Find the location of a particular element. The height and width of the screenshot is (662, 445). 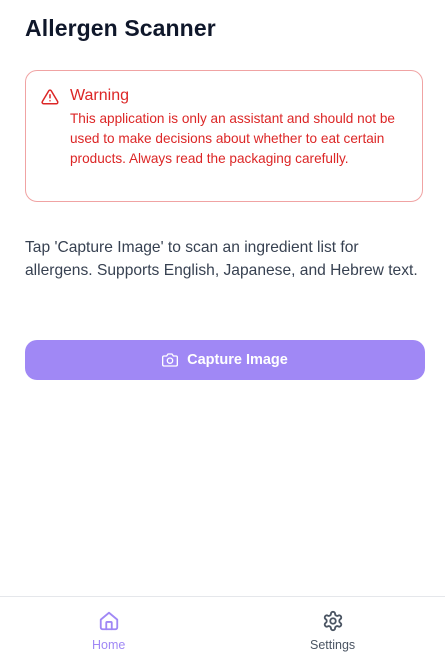

camera-icon is located at coordinates (170, 360).